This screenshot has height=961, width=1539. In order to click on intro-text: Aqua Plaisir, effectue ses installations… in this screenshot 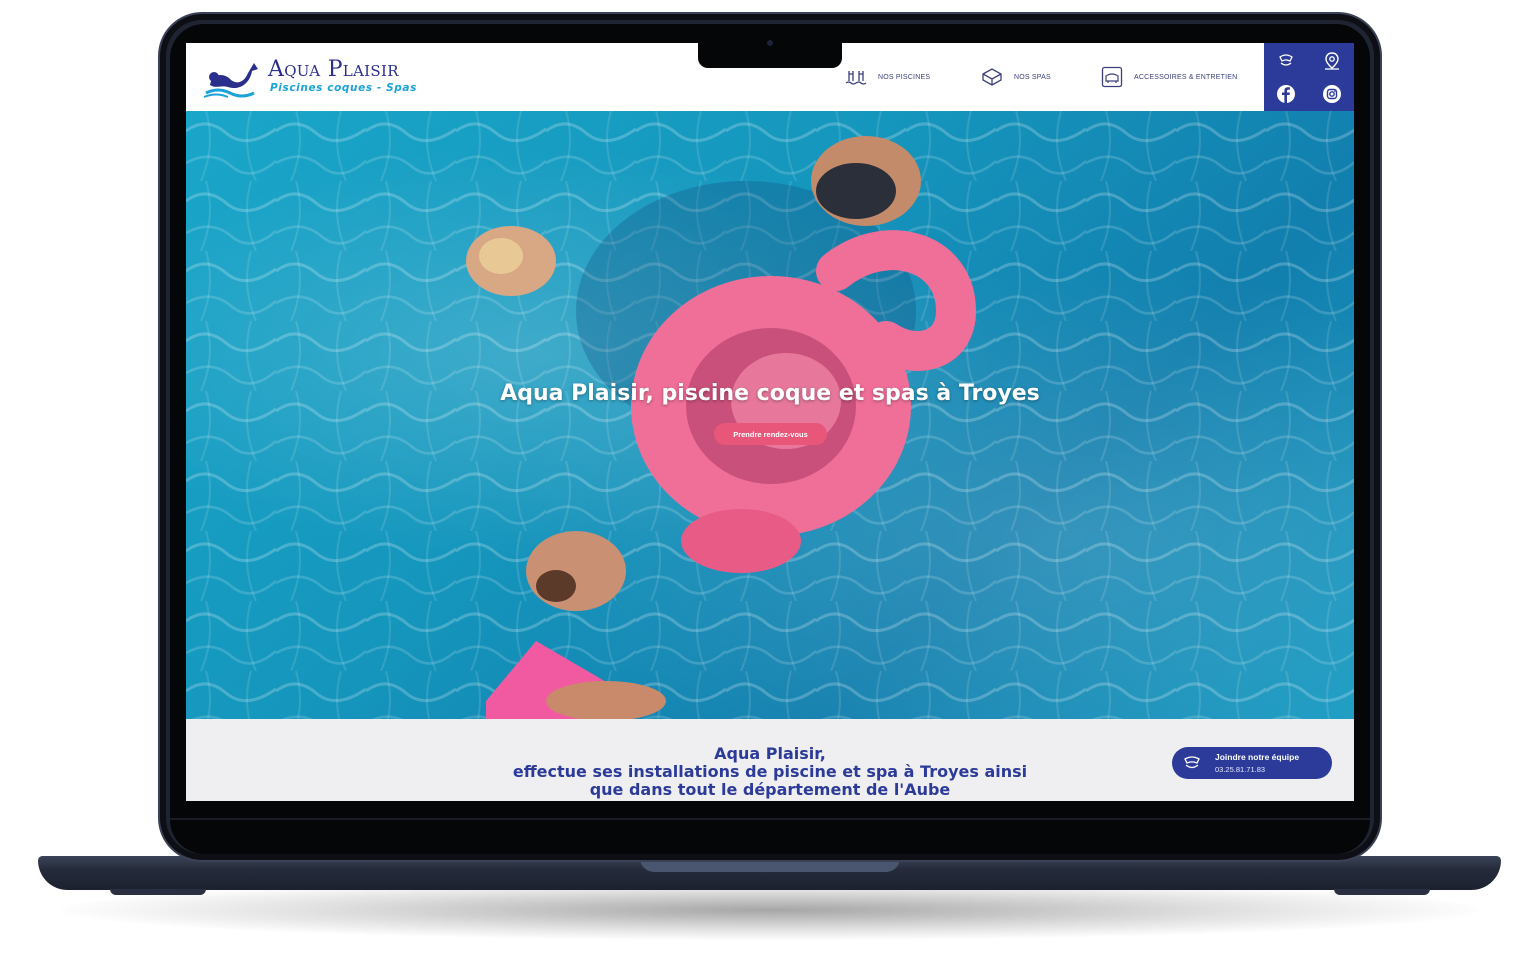, I will do `click(770, 772)`.